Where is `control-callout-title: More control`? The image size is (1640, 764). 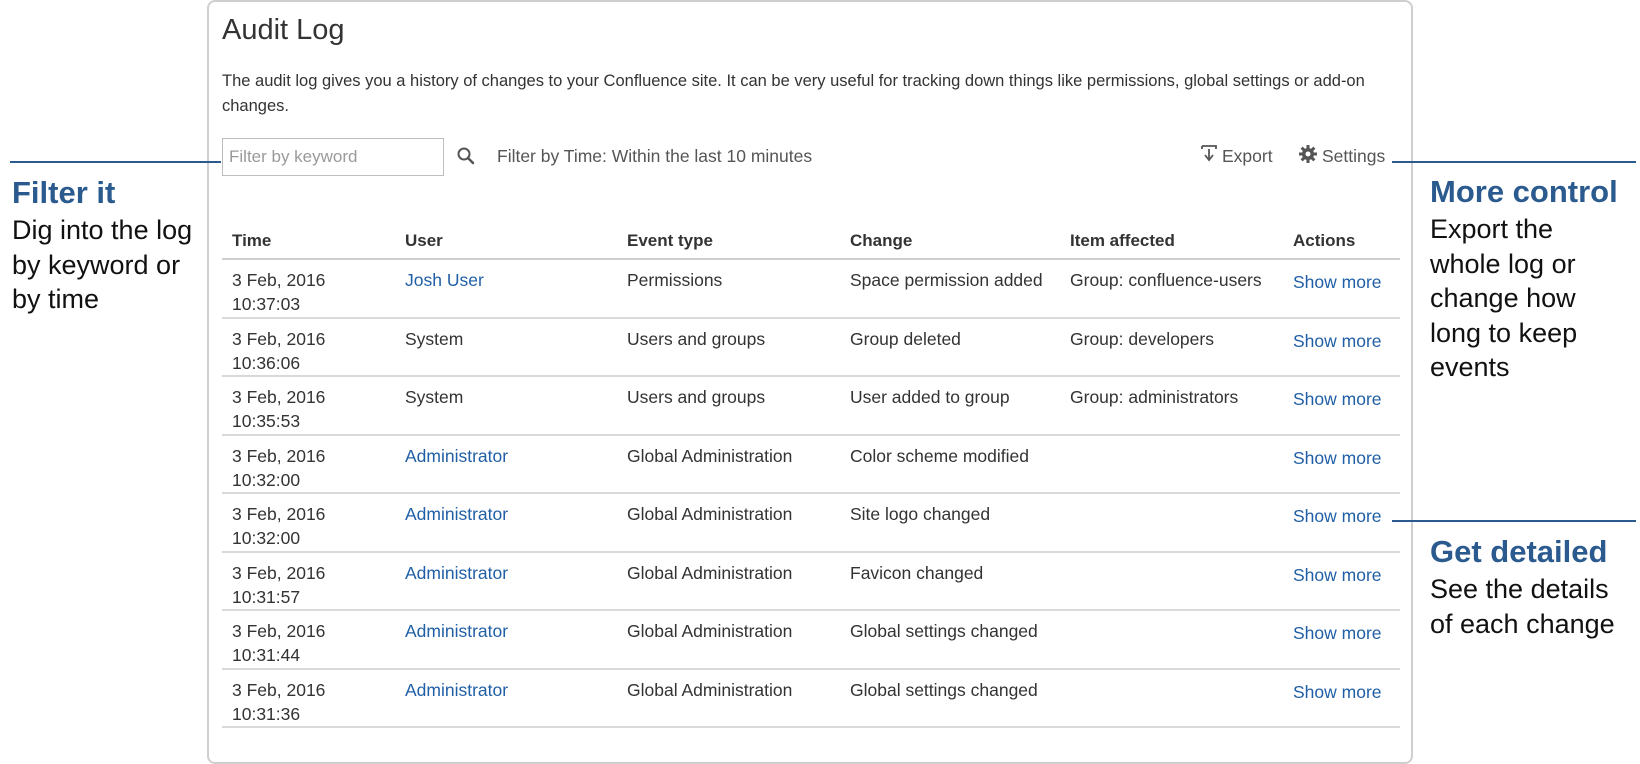 control-callout-title: More control is located at coordinates (1524, 191).